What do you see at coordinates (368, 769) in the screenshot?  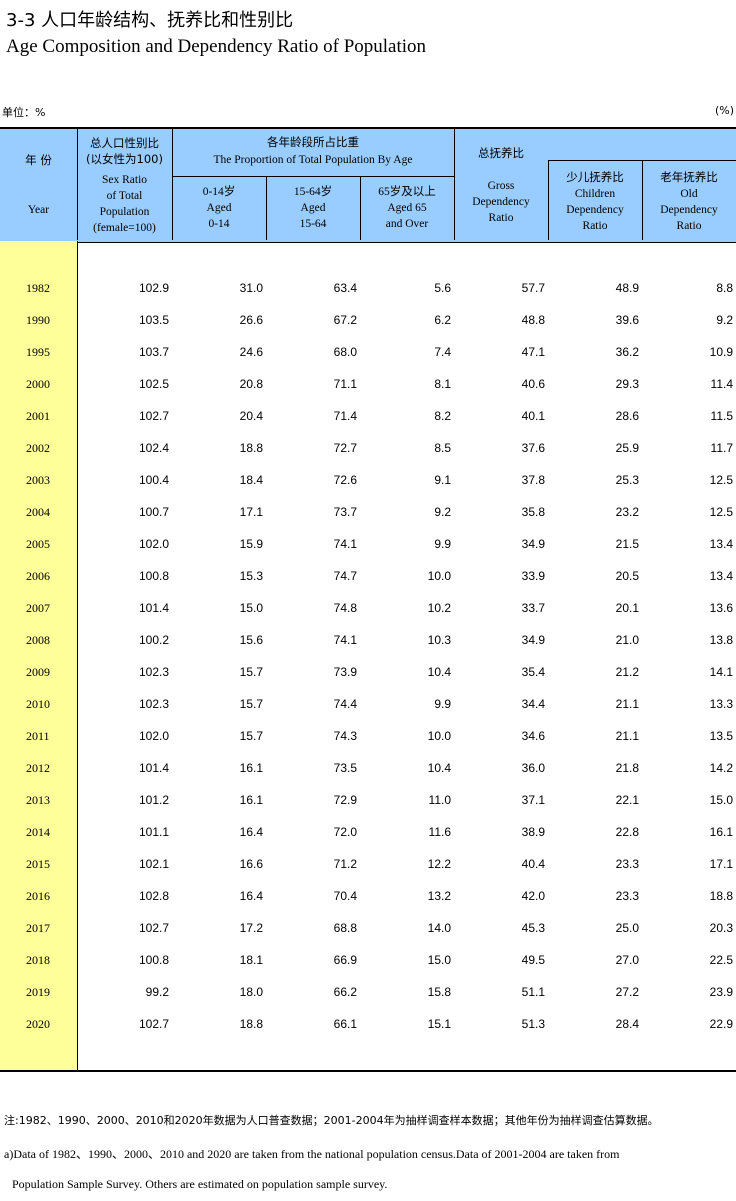 I see `table-row: 2012 101.4 16.1 73.5 10.4 36.0 21.8 14.2` at bounding box center [368, 769].